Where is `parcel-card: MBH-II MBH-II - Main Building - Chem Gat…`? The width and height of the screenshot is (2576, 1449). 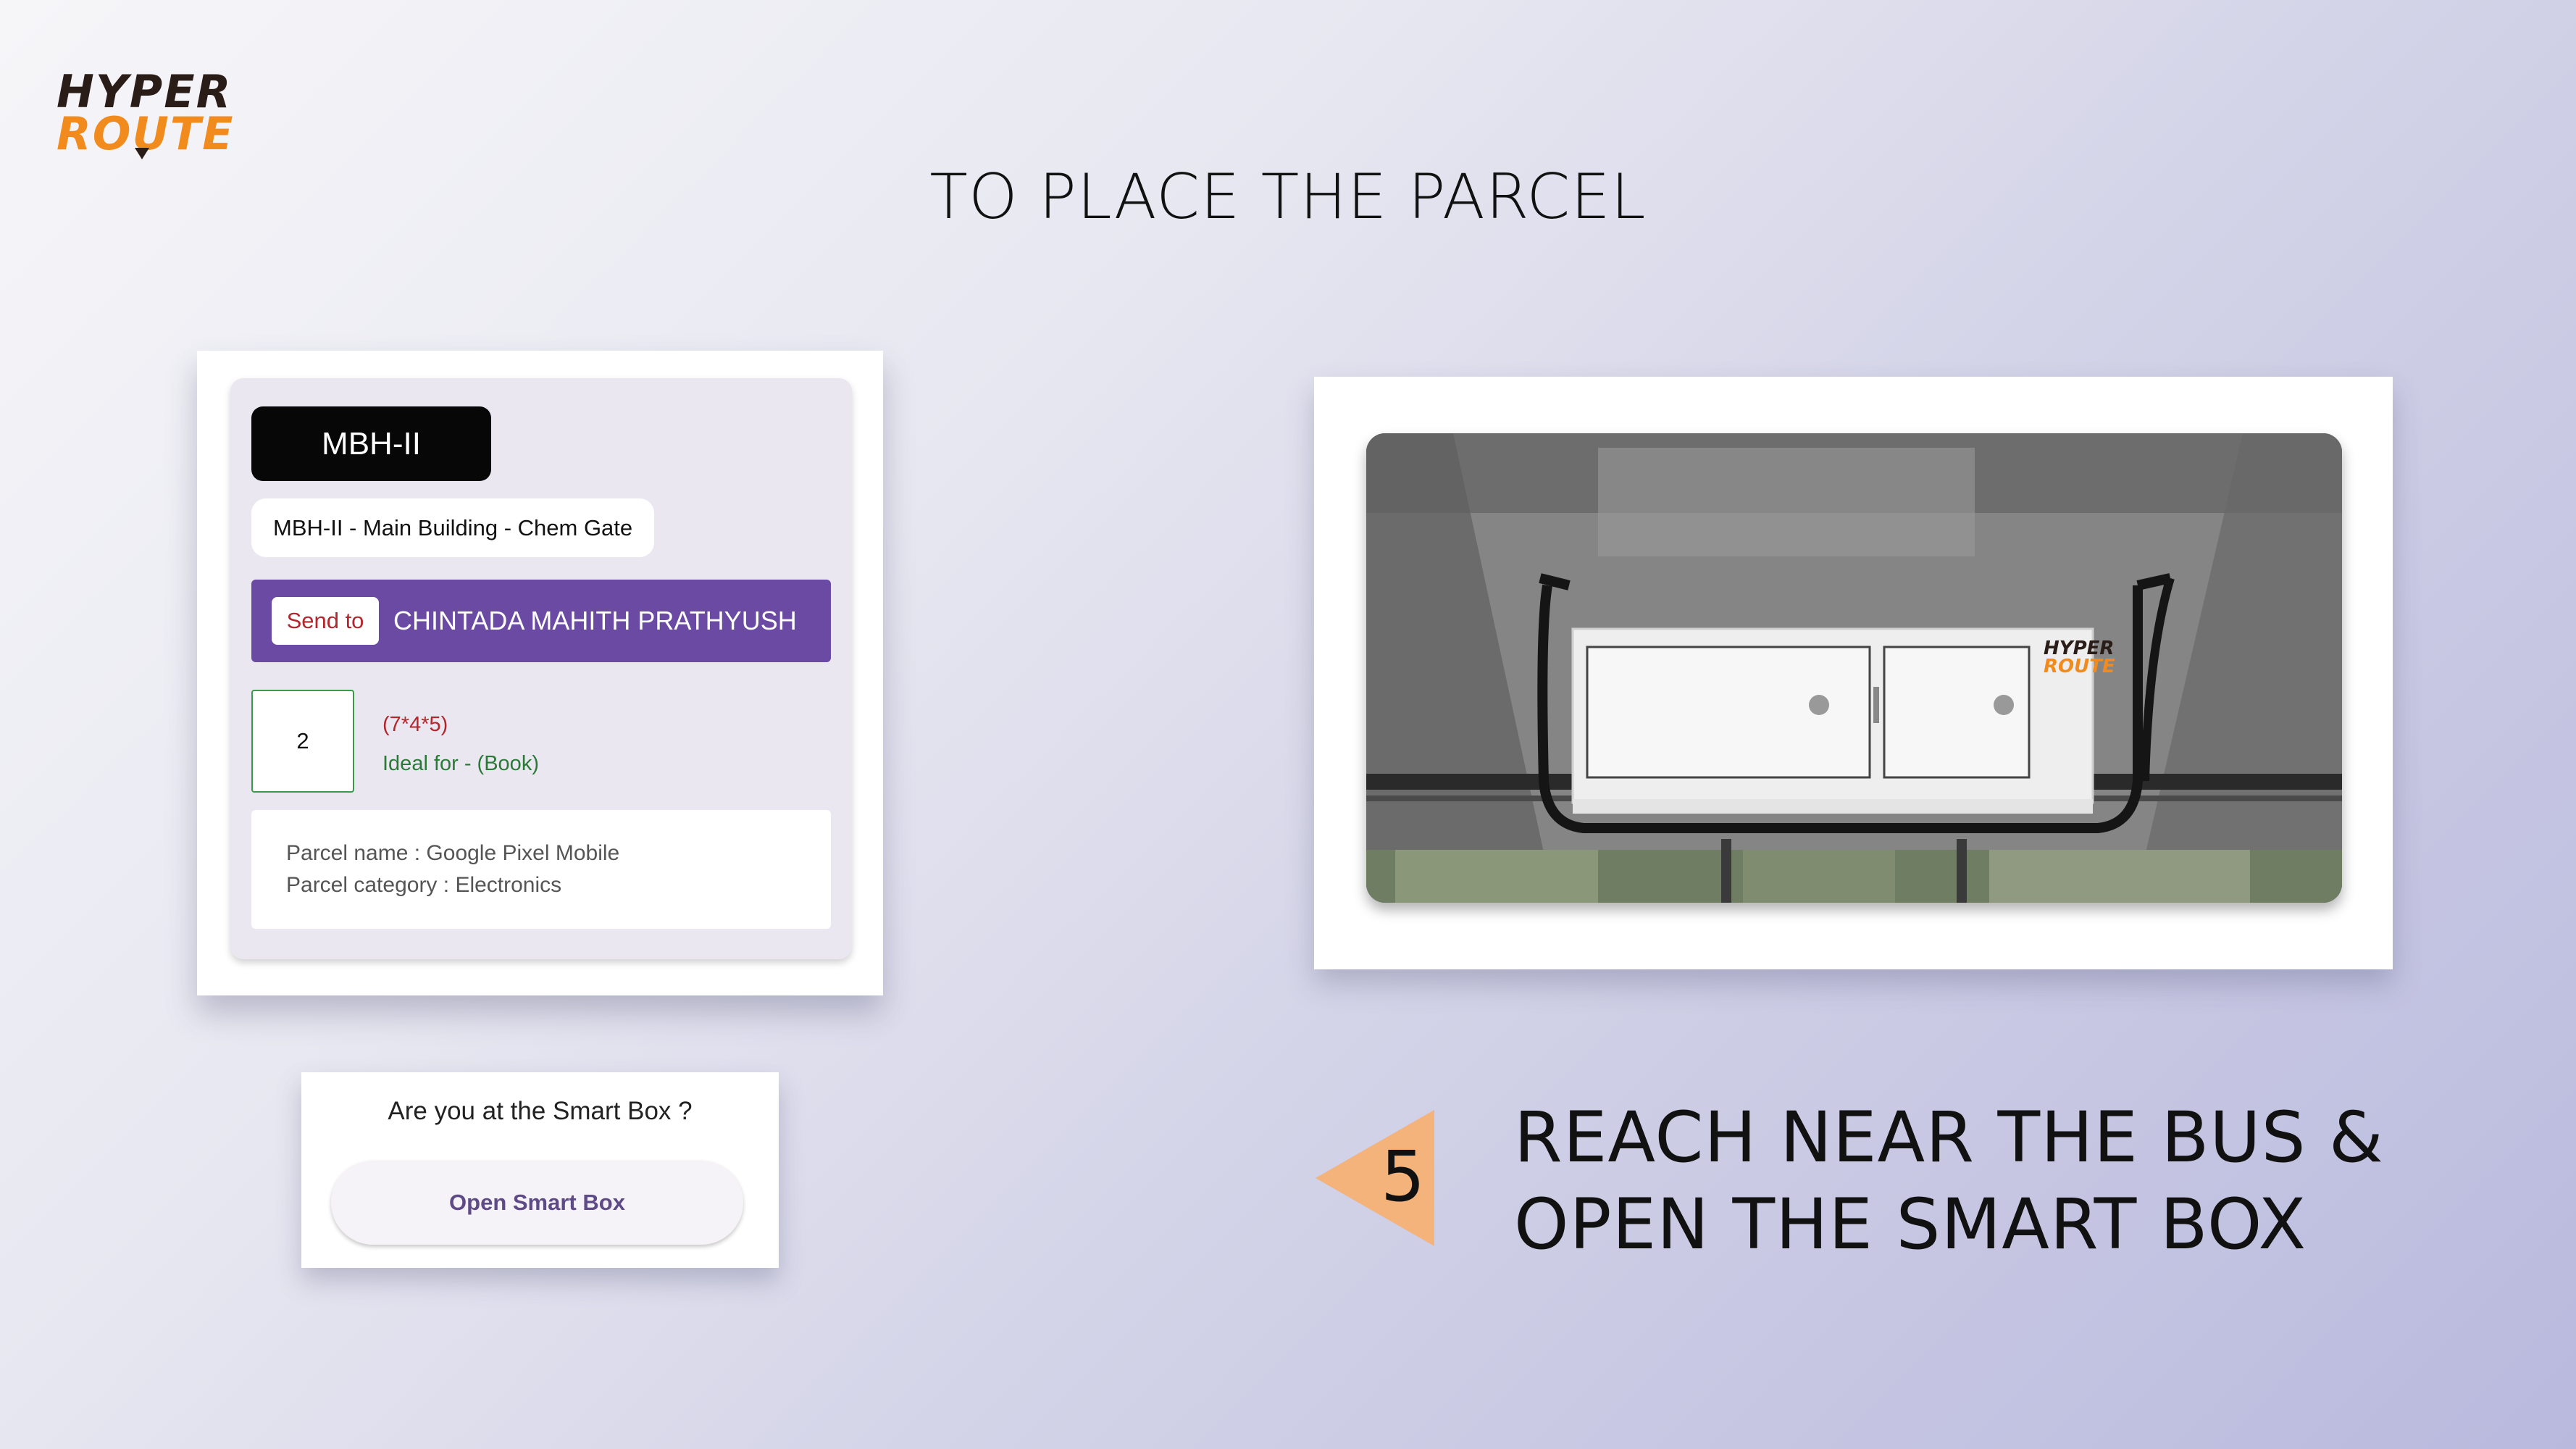
parcel-card: MBH-II MBH-II - Main Building - Chem Gat… is located at coordinates (541, 668).